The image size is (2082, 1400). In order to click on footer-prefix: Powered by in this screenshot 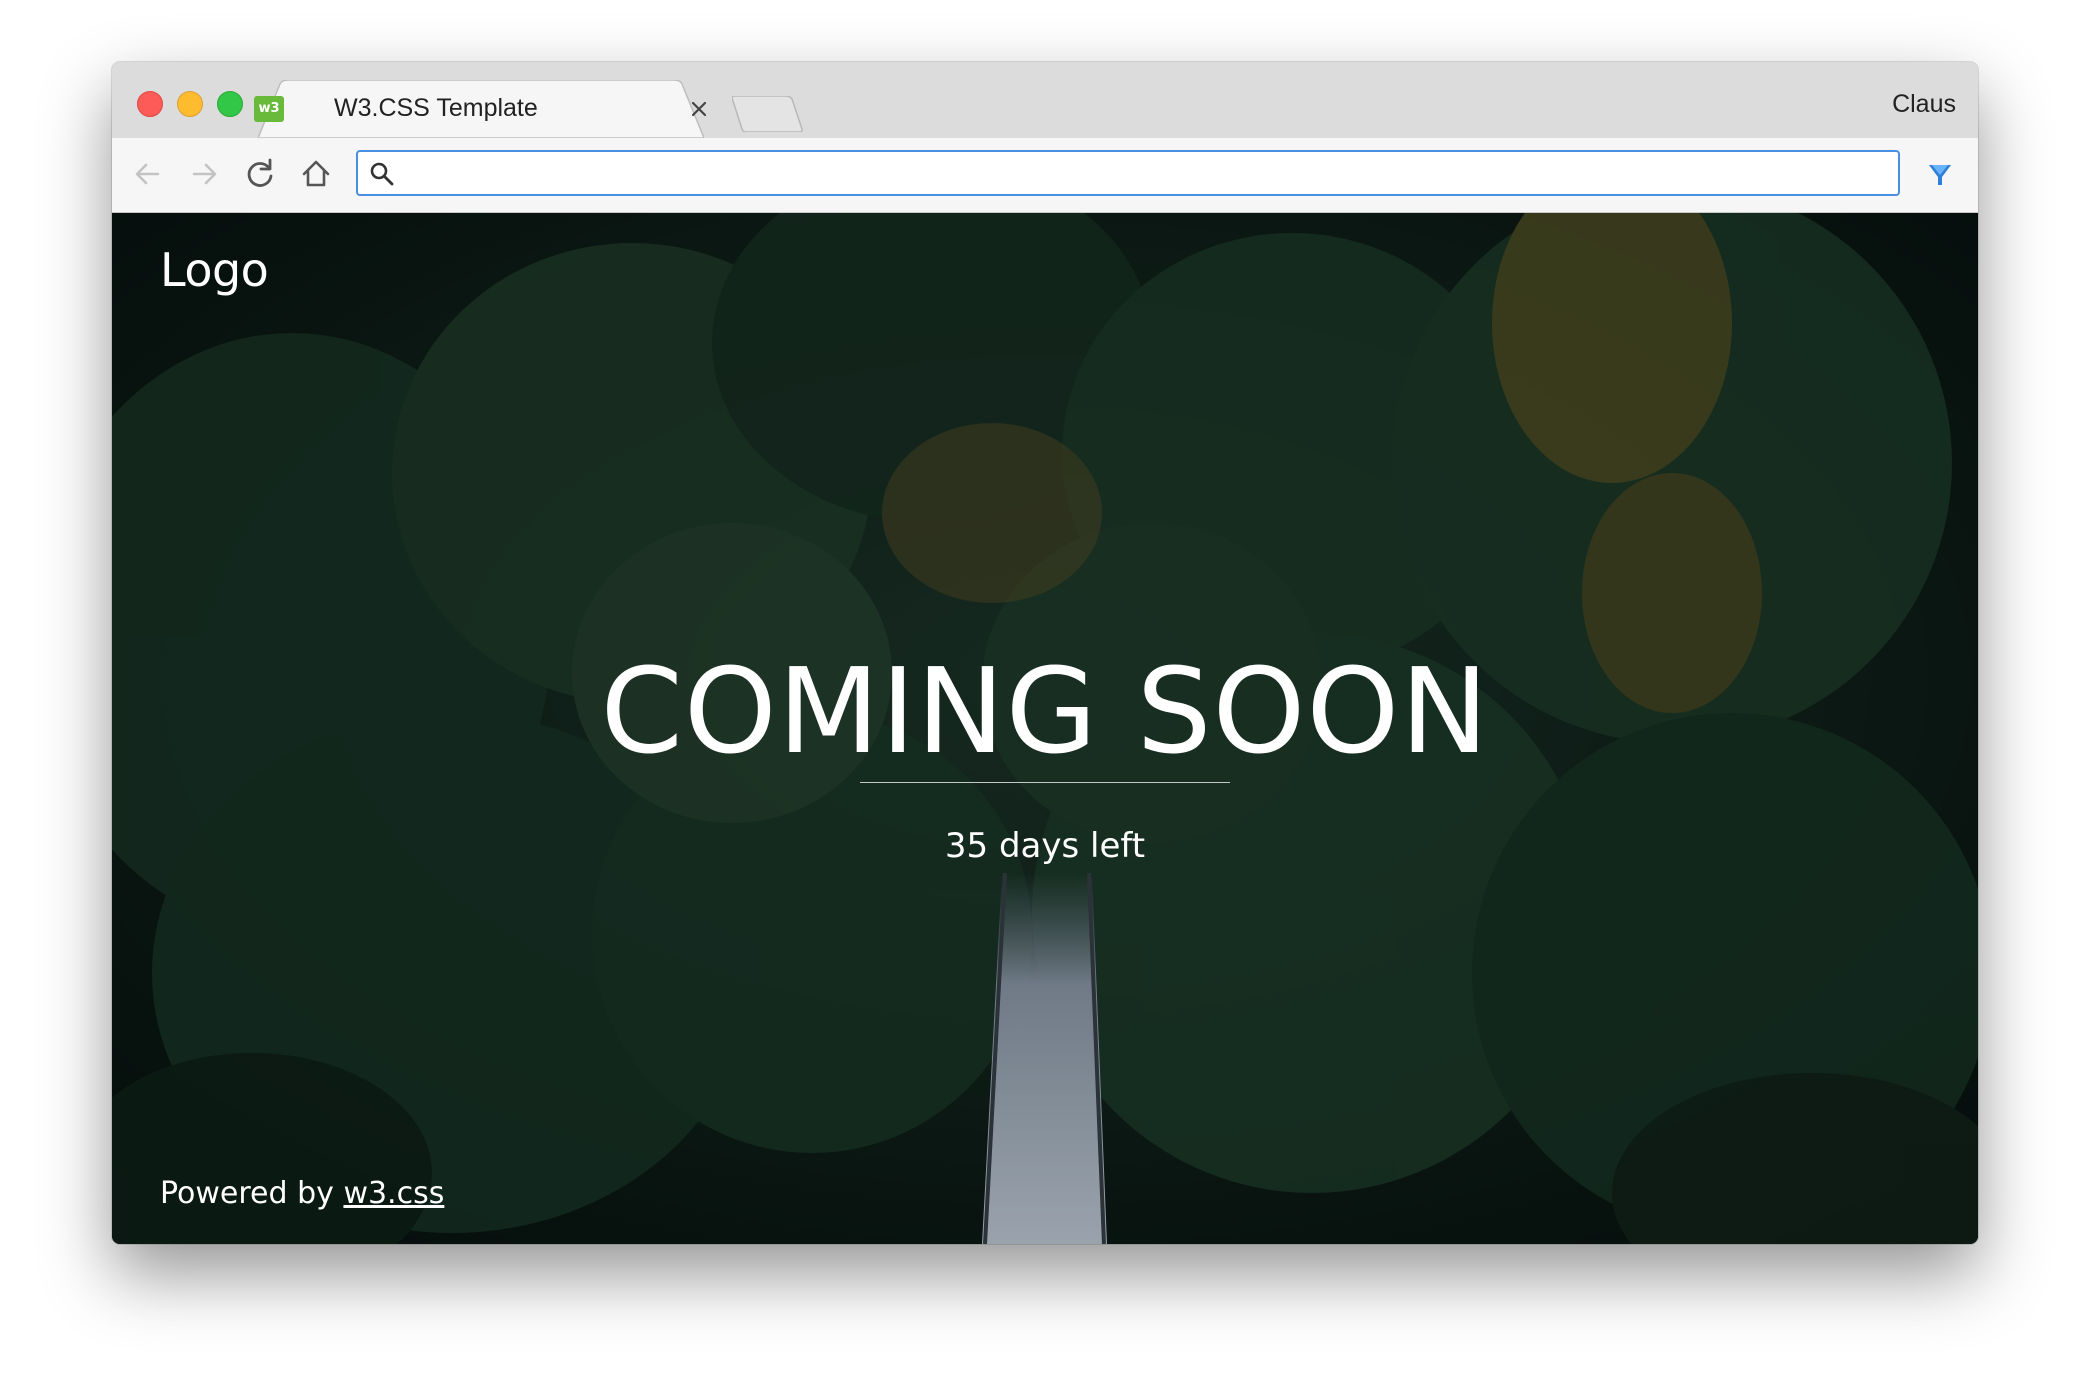, I will do `click(247, 1193)`.